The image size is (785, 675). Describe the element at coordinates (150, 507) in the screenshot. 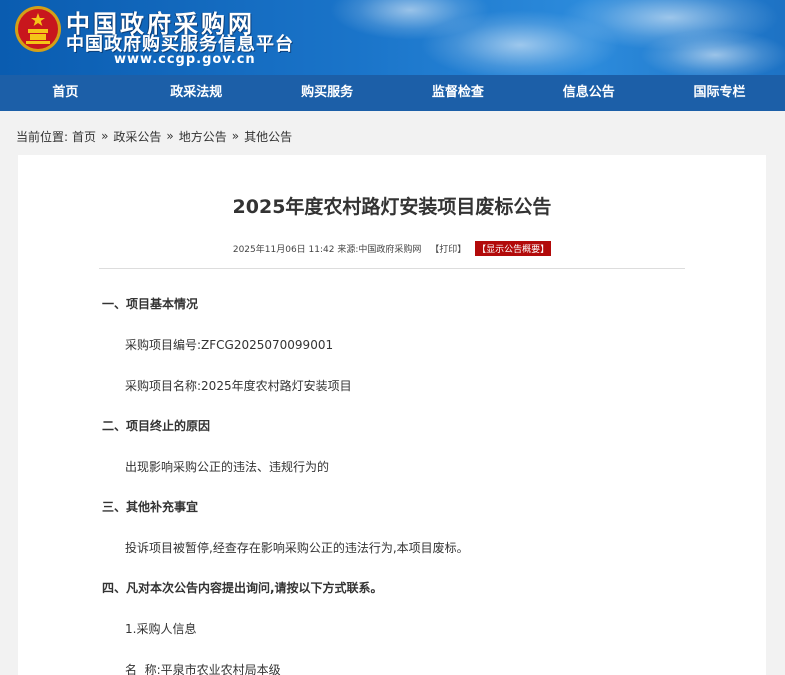

I see `section-heading: 三、其他补充事宜` at that location.